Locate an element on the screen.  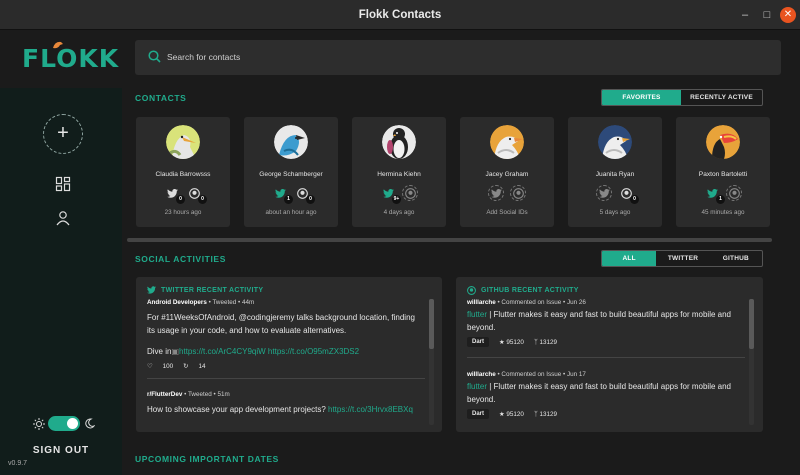
link-icon: ▣ is located at coordinates (175, 351).